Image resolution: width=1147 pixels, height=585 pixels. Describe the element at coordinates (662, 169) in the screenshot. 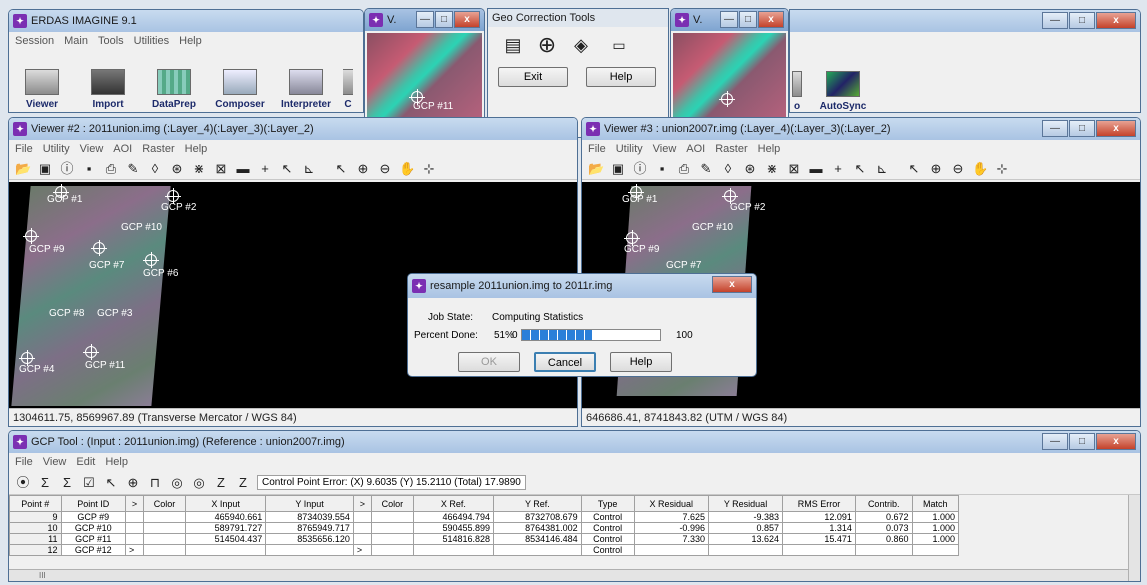

I see `save-icon: ▪` at that location.